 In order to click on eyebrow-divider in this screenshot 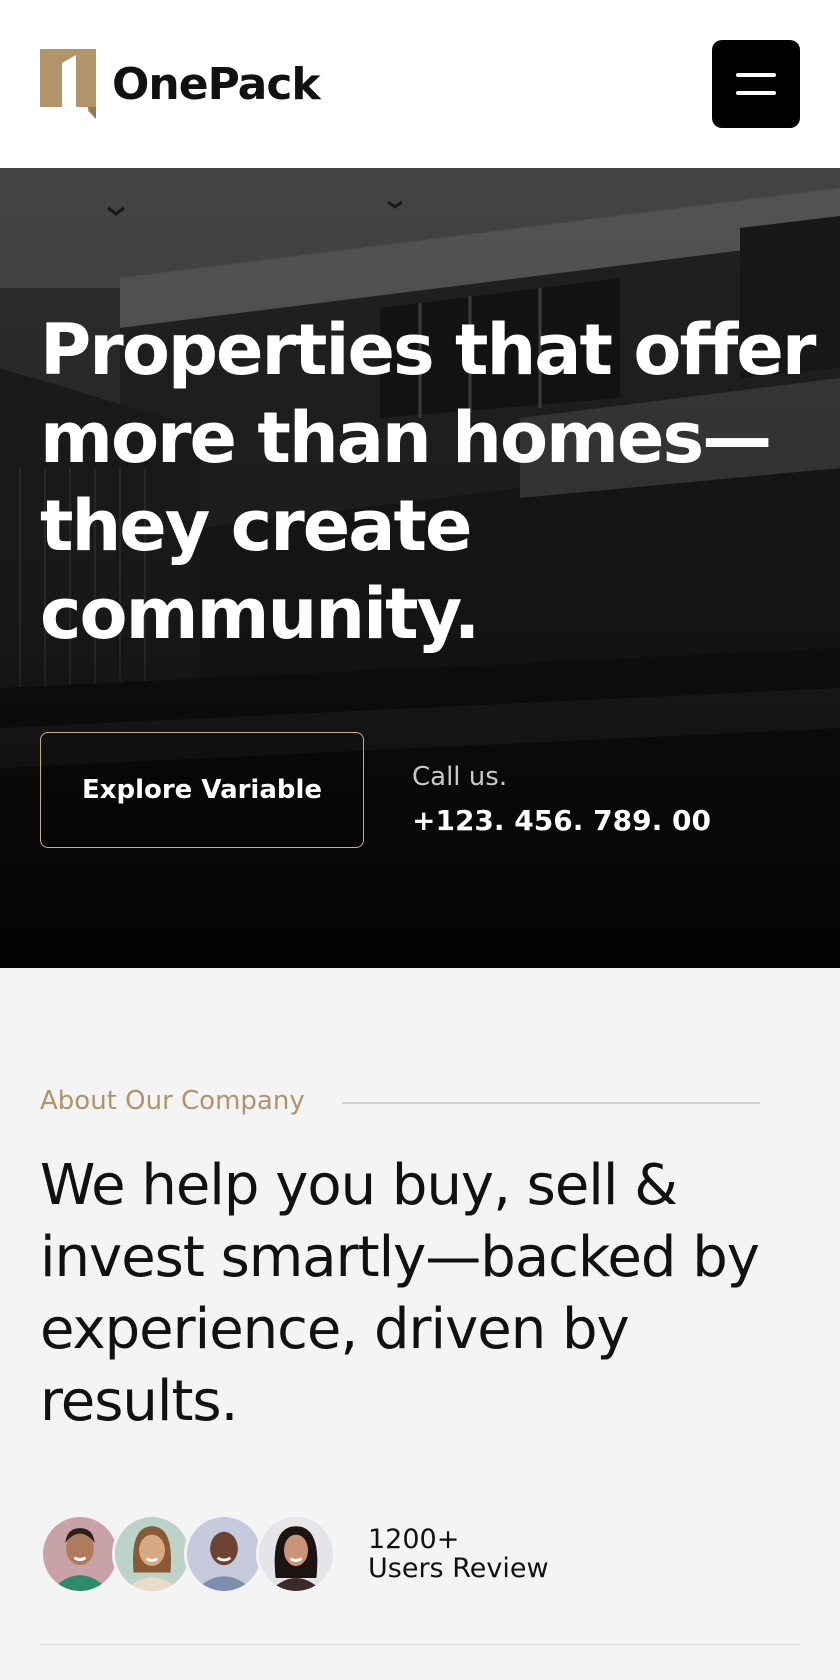, I will do `click(551, 1103)`.